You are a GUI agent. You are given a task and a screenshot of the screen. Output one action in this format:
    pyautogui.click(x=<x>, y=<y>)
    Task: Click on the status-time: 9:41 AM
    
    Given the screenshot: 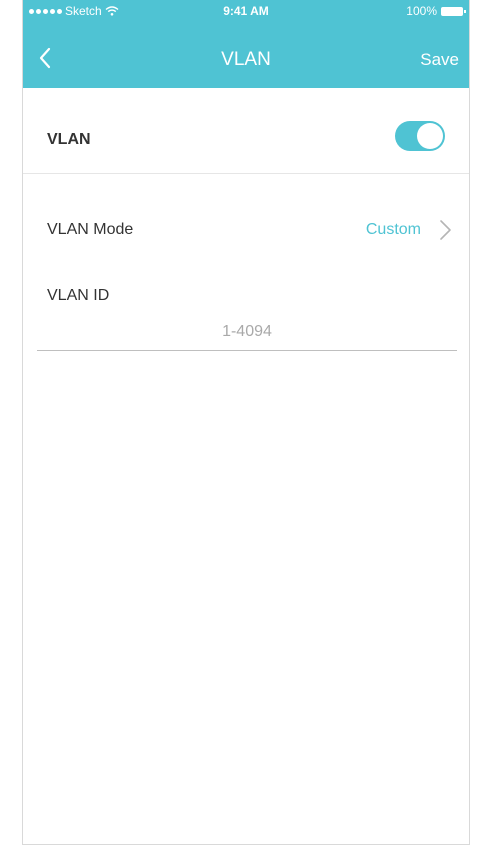 What is the action you would take?
    pyautogui.click(x=246, y=11)
    